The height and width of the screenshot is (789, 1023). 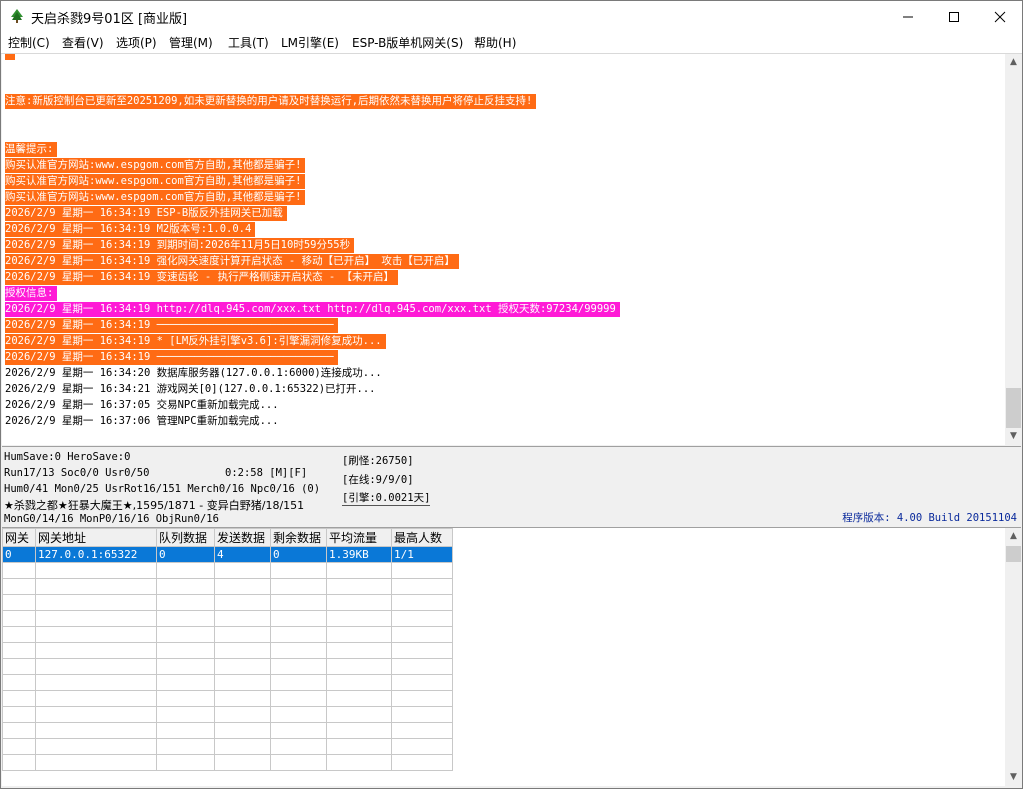 I want to click on menu-manage: 管理(M), so click(x=191, y=42).